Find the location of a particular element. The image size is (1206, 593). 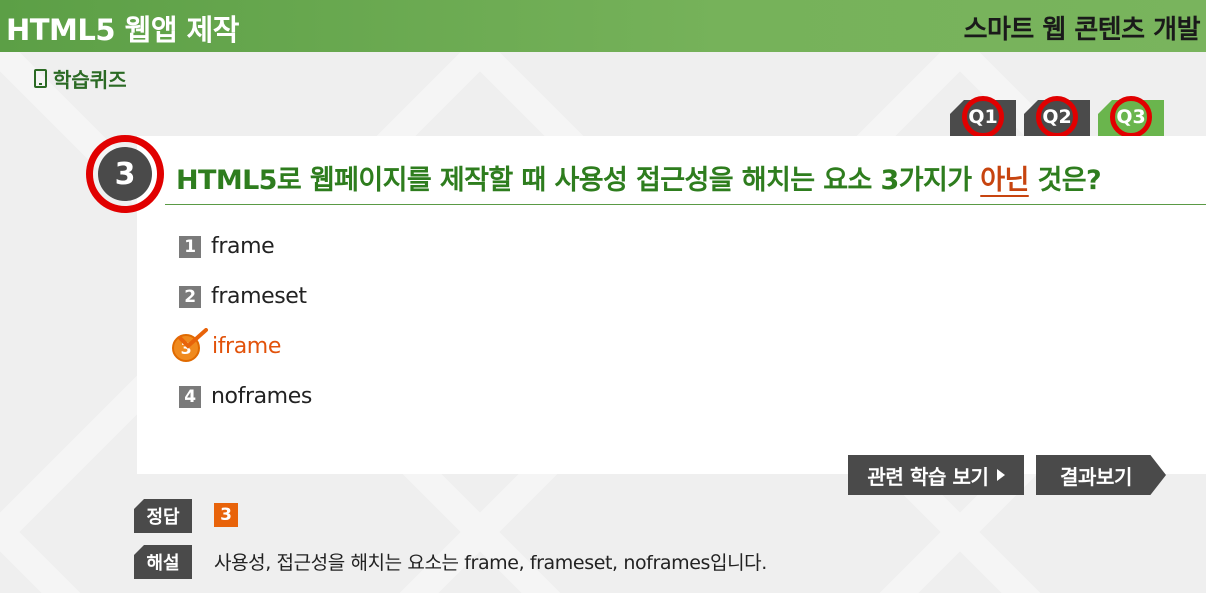

option-number: 1 is located at coordinates (190, 246).